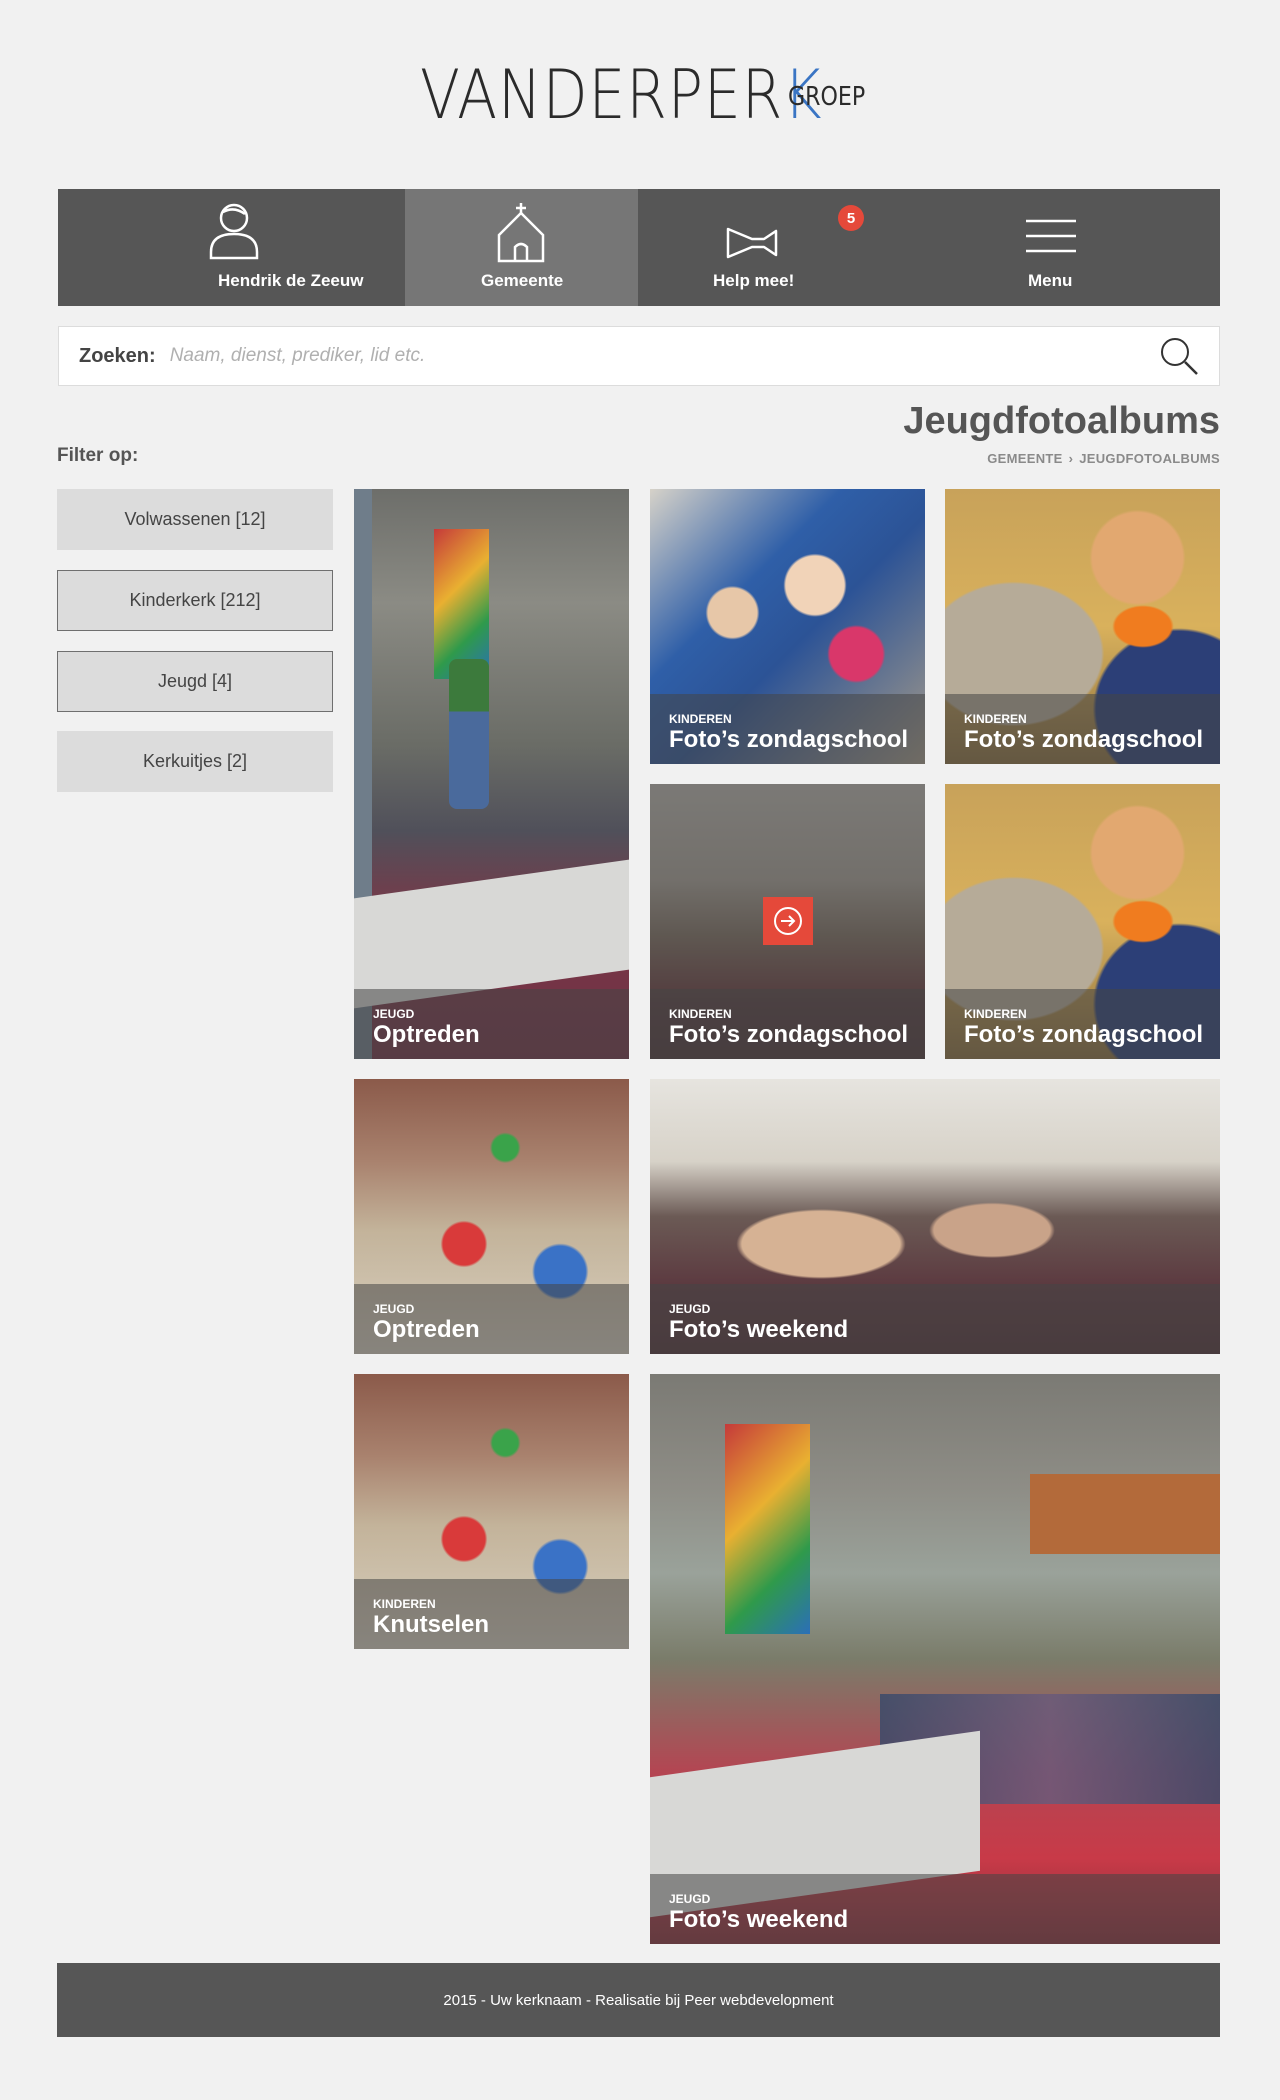  I want to click on search-input, so click(664, 356).